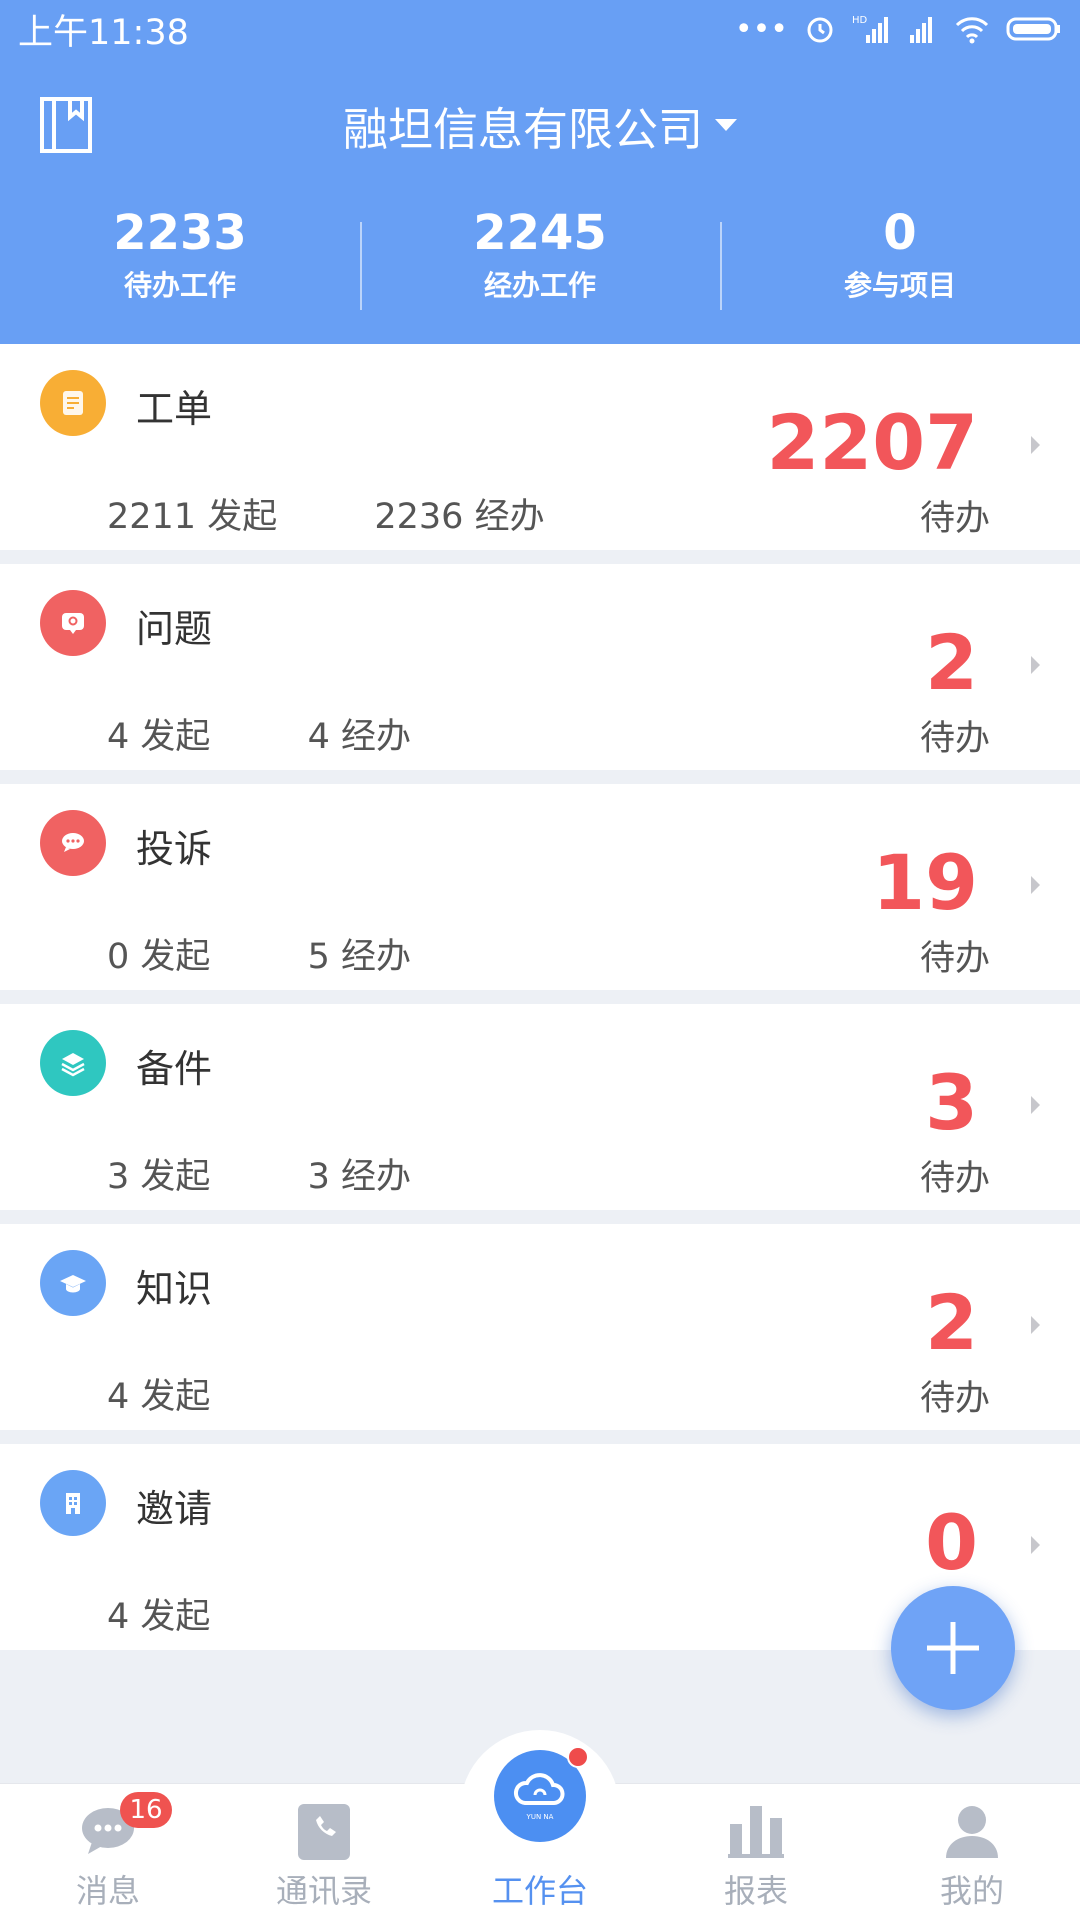  I want to click on stat-label: 参与项目, so click(899, 285).